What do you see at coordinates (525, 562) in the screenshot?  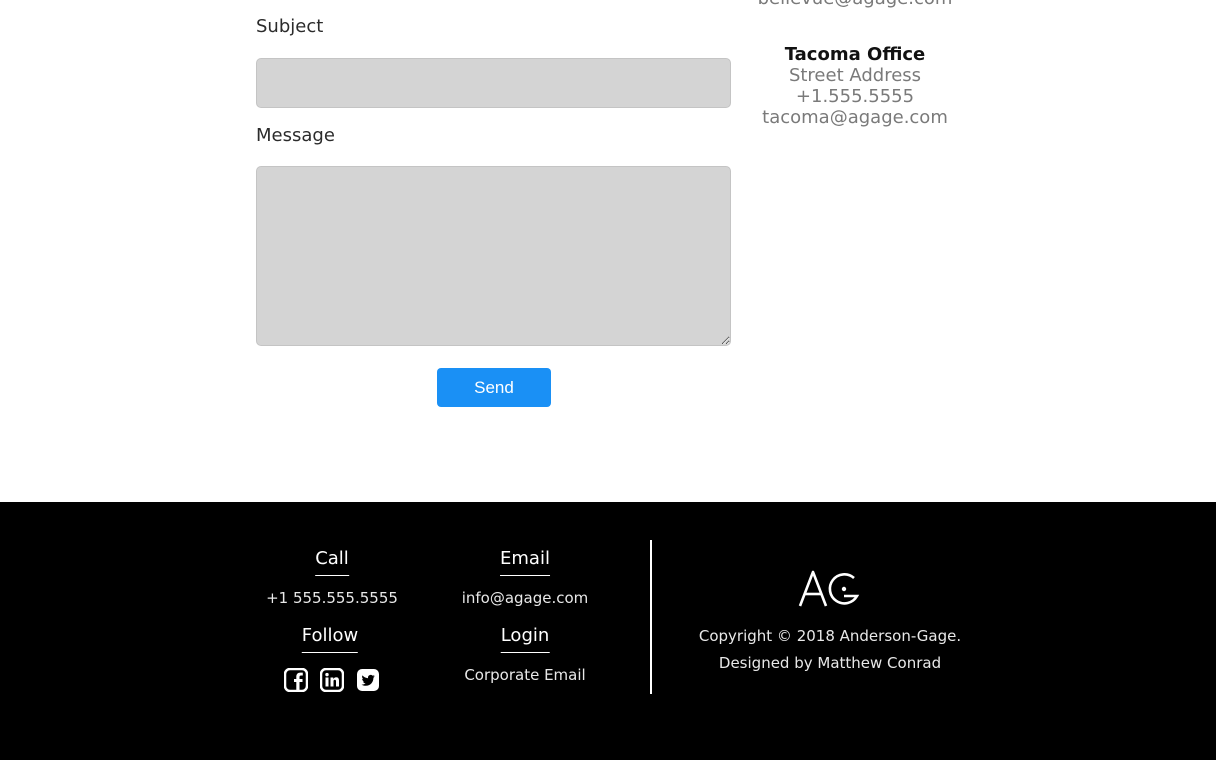 I see `email-heading: Email` at bounding box center [525, 562].